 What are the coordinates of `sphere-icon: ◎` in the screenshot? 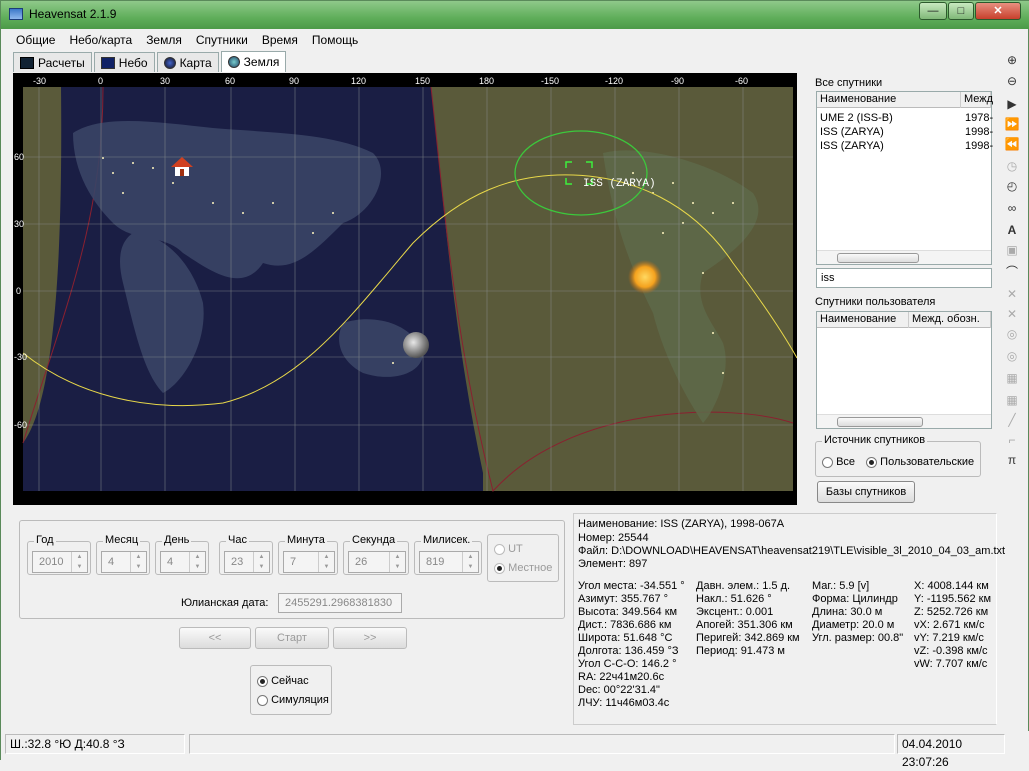 It's located at (1012, 334).